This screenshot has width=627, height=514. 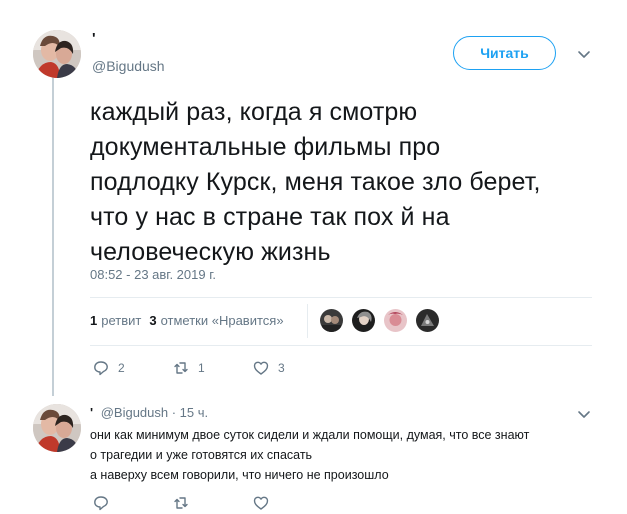 I want to click on likes-stat: 3 отметки «Нравится», so click(x=216, y=320).